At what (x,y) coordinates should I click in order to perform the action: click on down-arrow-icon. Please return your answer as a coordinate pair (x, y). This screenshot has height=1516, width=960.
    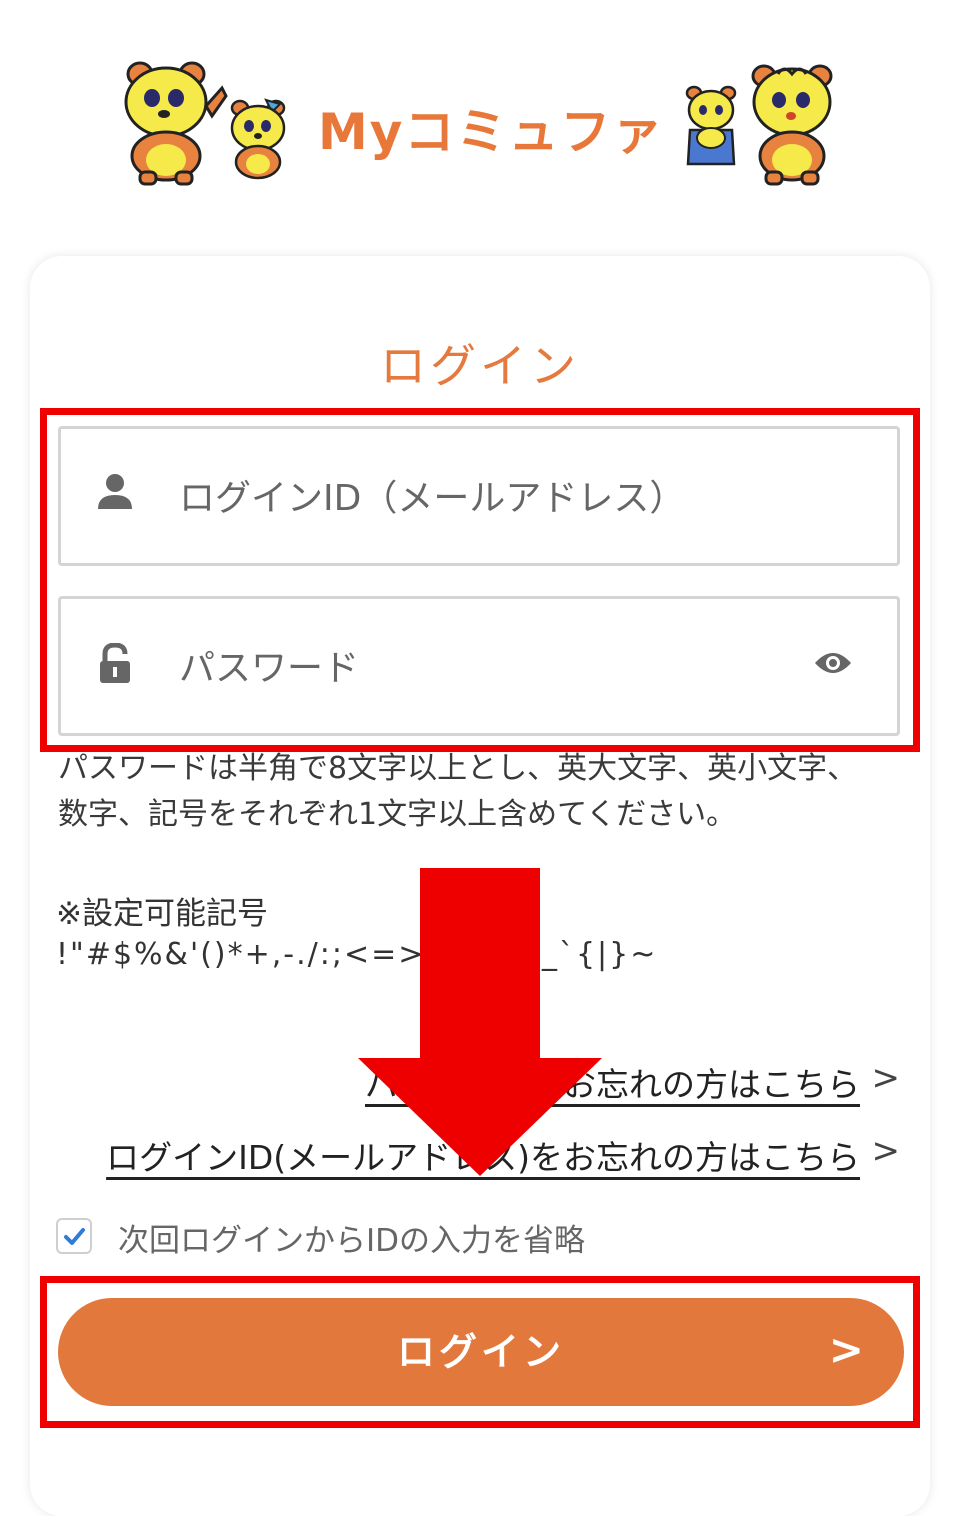
    Looking at the image, I should click on (480, 1022).